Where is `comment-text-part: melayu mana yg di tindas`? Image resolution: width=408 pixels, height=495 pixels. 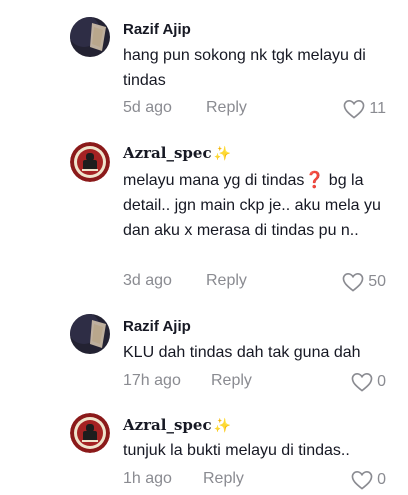 comment-text-part: melayu mana yg di tindas is located at coordinates (214, 180).